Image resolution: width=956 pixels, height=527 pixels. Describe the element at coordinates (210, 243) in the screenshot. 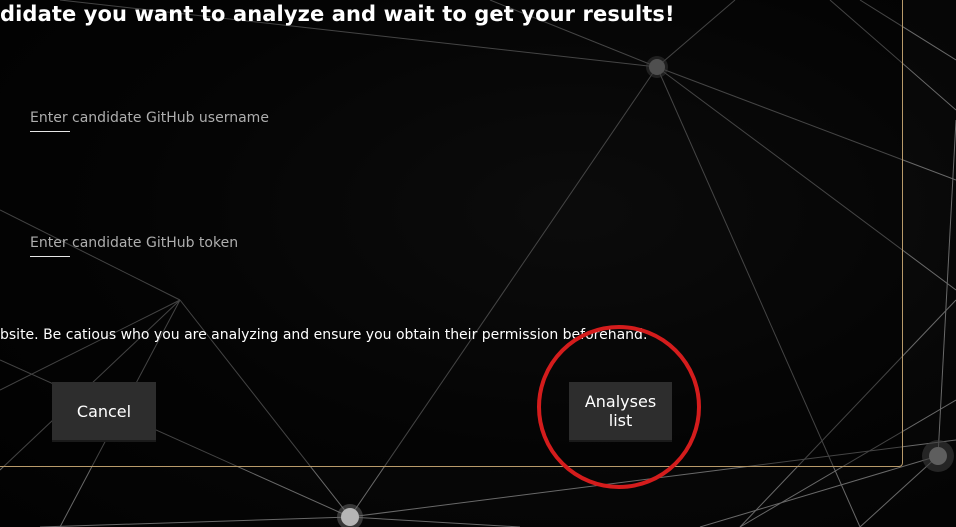

I see `github-token-input` at that location.